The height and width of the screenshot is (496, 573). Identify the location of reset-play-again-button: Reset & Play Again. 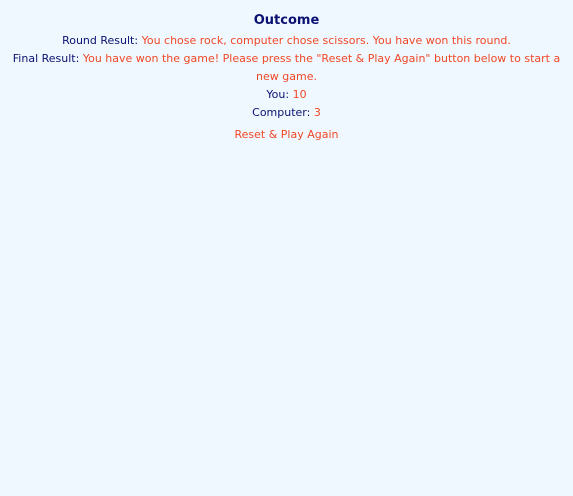
(286, 135).